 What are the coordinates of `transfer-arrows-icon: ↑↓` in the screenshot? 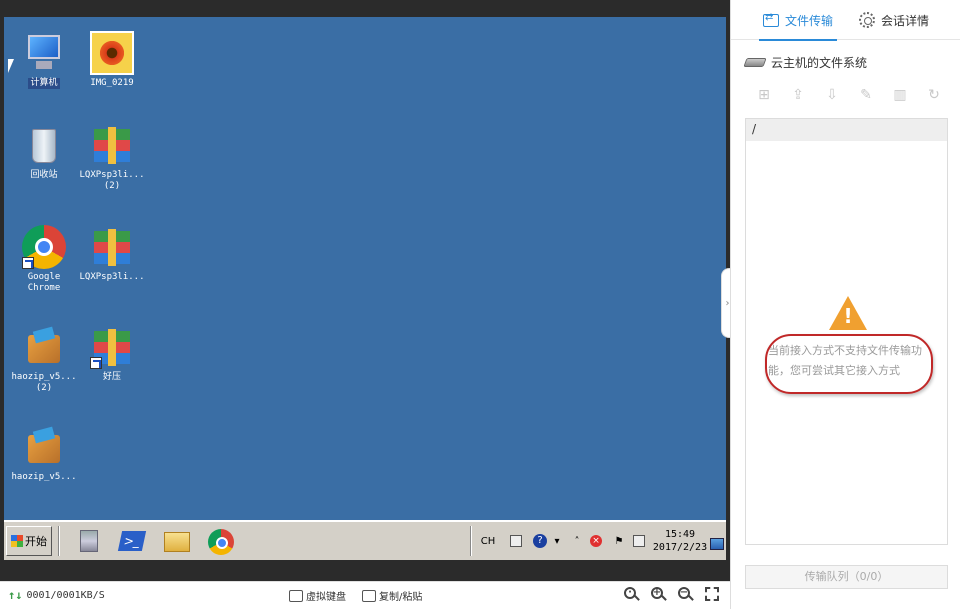 It's located at (15, 595).